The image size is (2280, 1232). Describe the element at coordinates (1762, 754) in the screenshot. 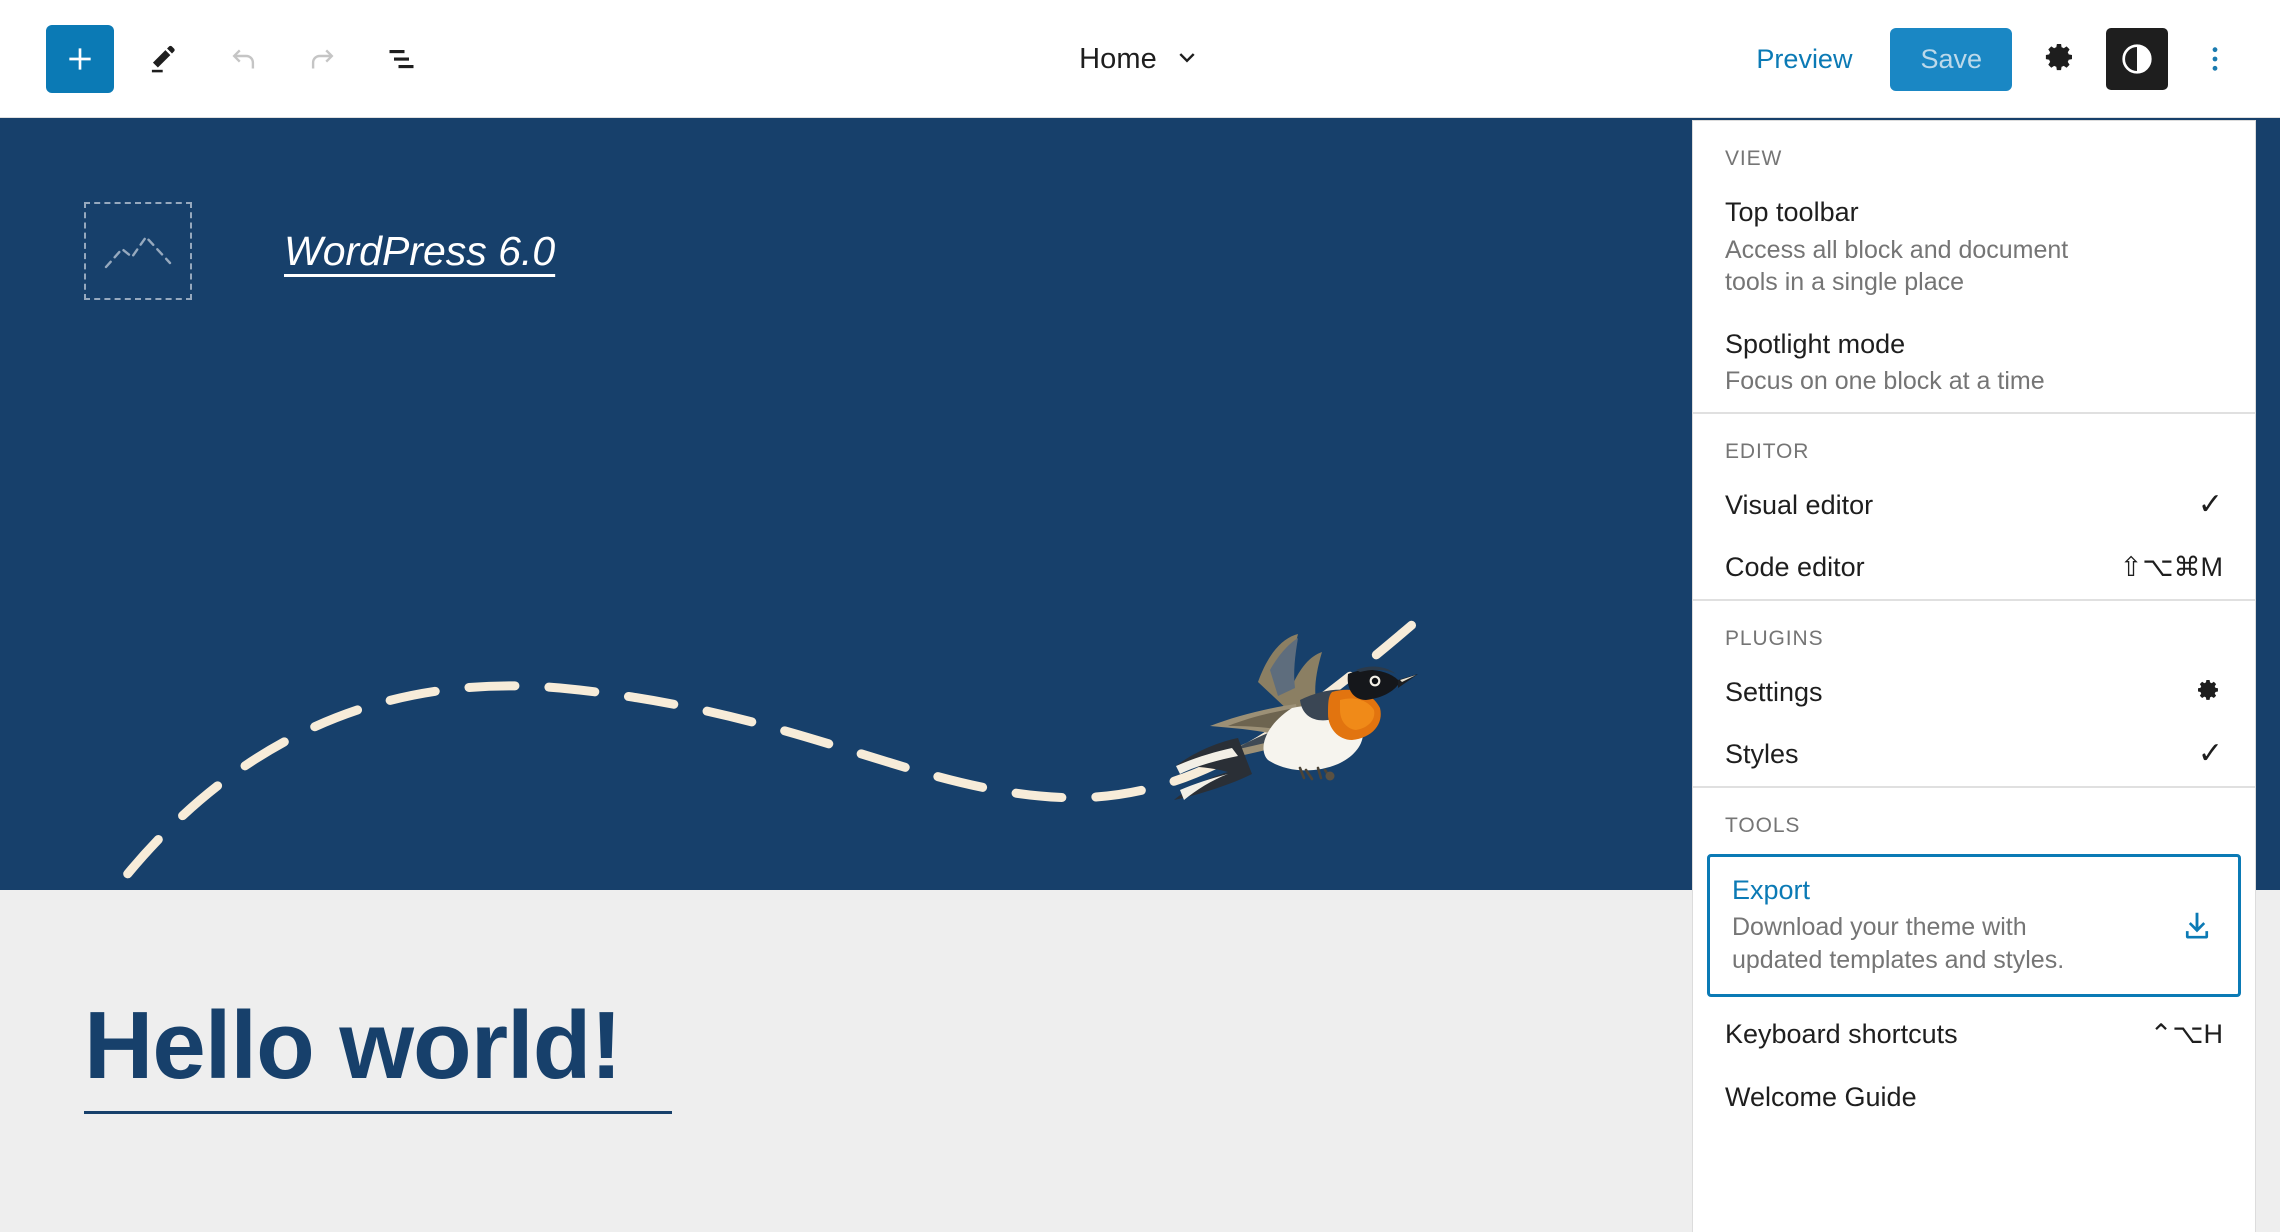

I see `menu-item-label: Styles` at that location.